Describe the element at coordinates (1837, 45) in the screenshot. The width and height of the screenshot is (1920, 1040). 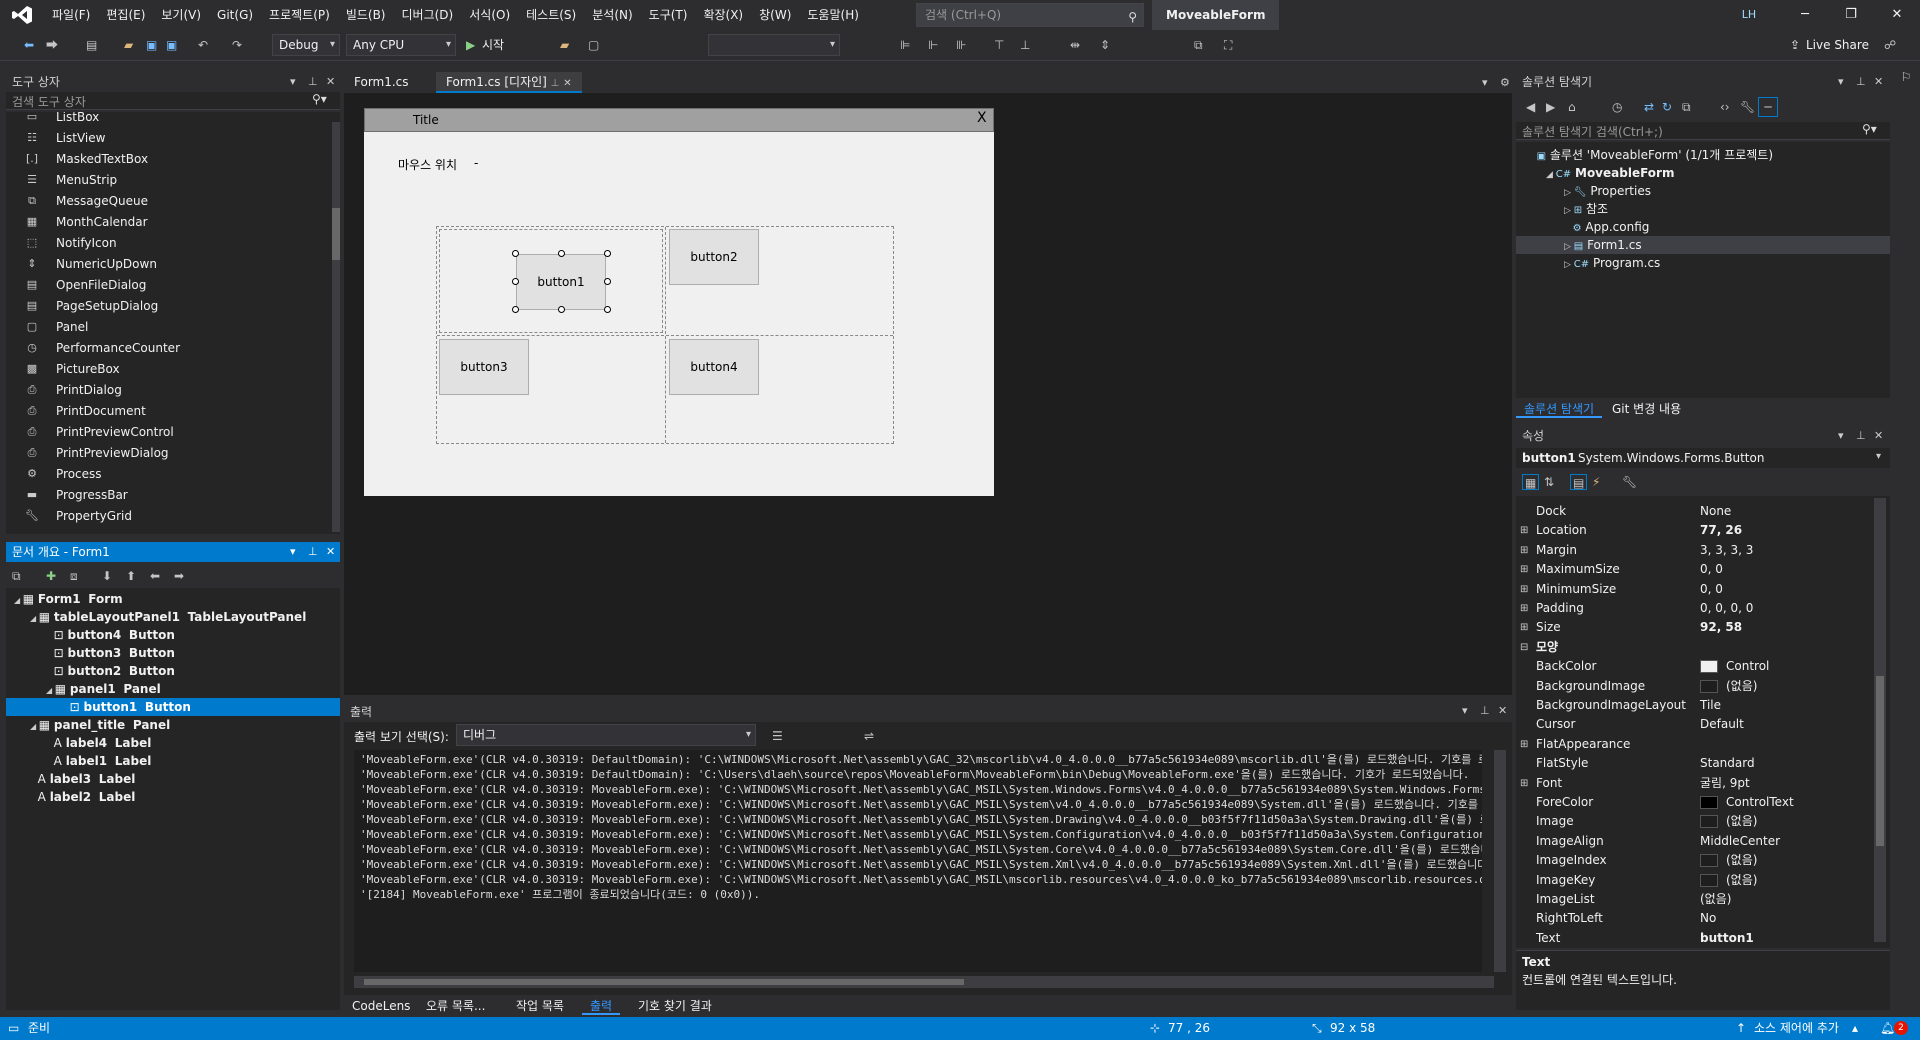
I see `live-share-button: Live Share` at that location.